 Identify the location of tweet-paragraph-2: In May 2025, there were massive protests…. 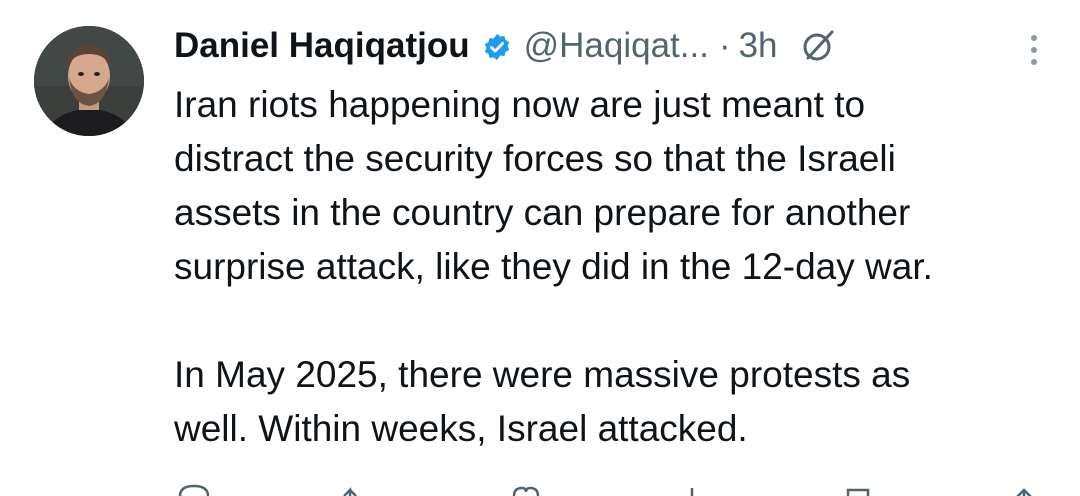
(542, 401).